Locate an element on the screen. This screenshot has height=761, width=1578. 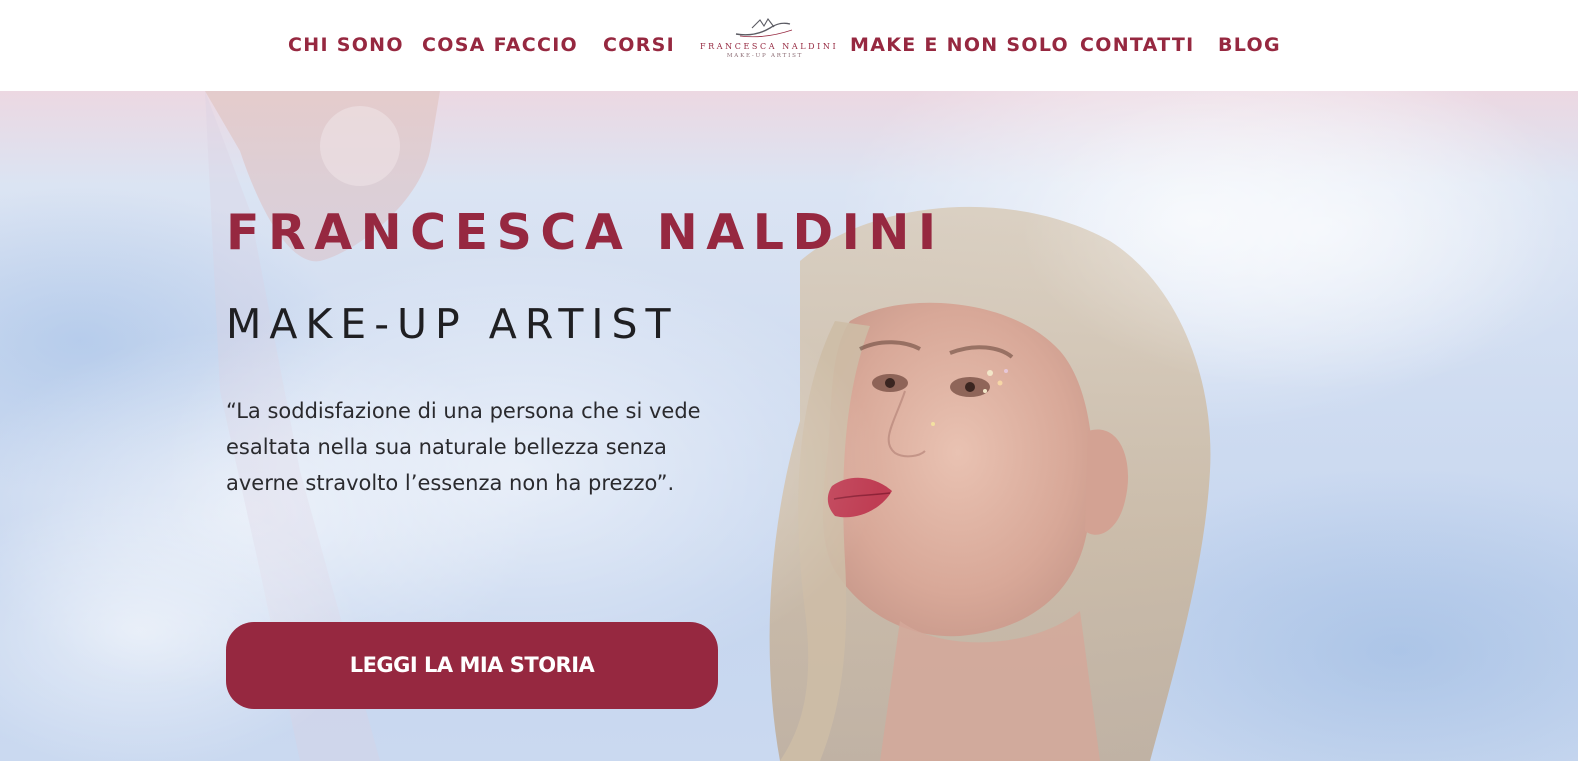
logo-name: FRANCESCA NALDINI is located at coordinates (769, 46).